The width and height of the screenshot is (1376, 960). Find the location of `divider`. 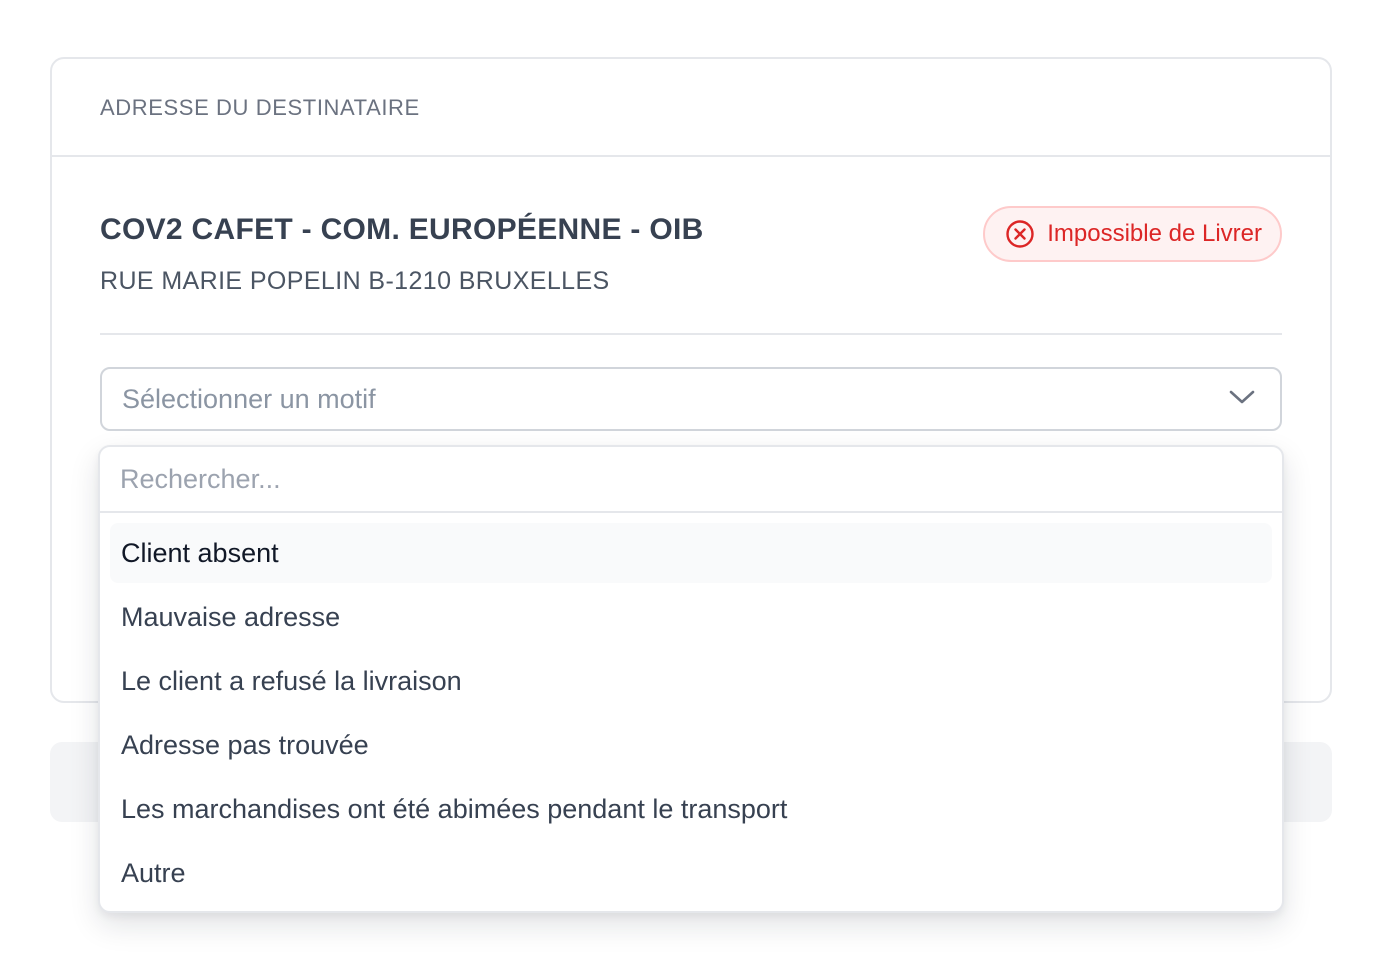

divider is located at coordinates (691, 334).